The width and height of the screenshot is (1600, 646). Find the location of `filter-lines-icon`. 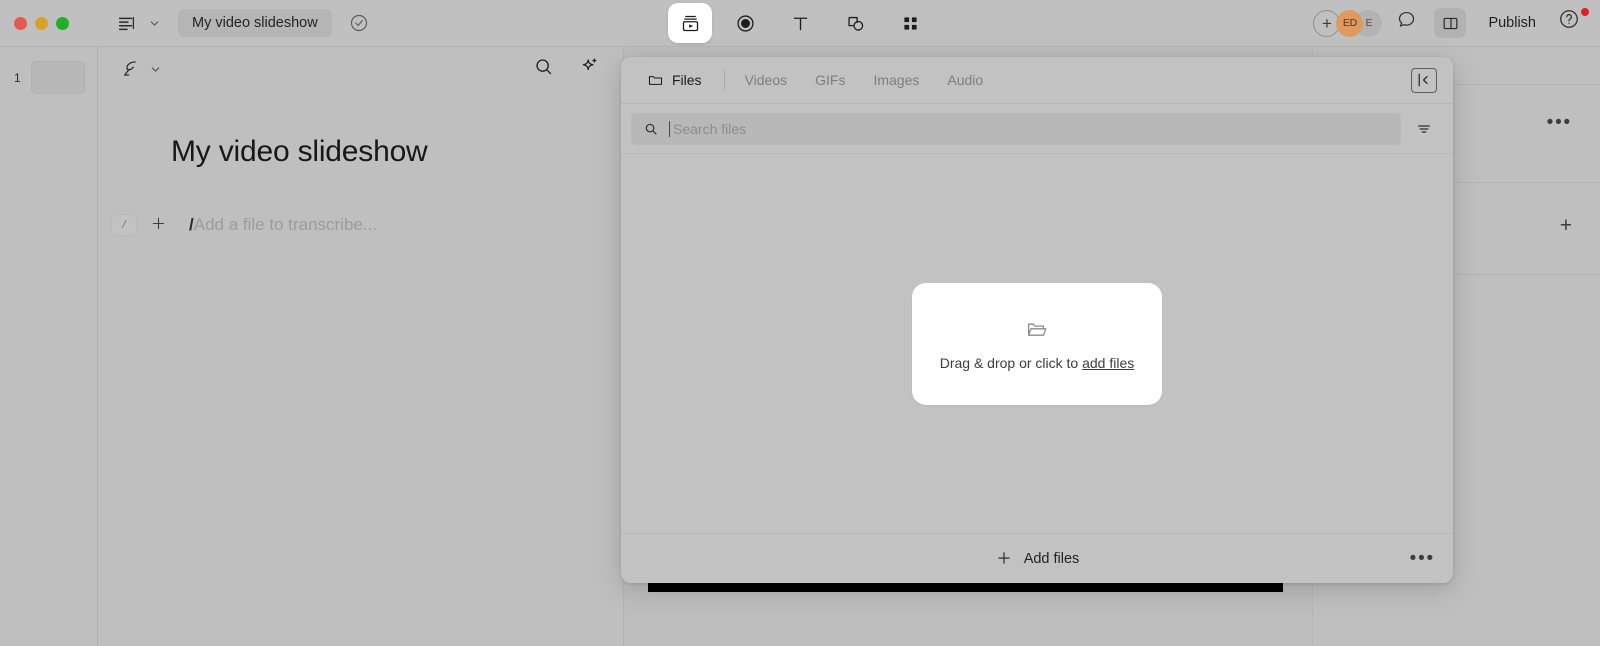

filter-lines-icon is located at coordinates (1424, 129).